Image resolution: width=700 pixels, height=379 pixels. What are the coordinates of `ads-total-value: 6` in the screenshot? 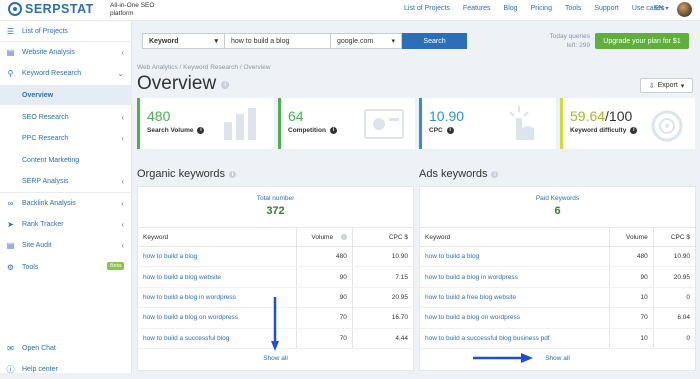 It's located at (557, 211).